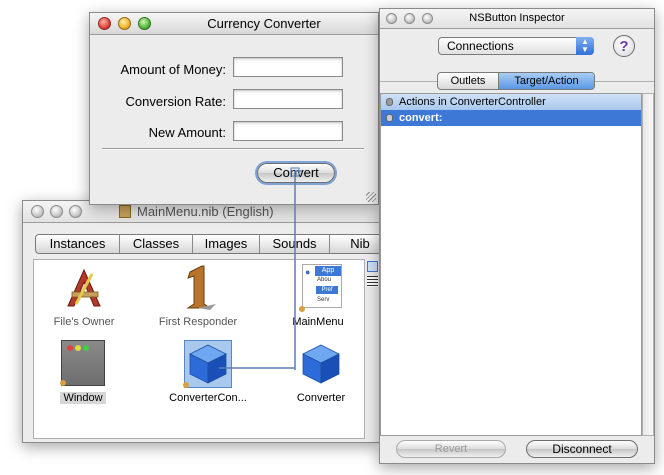  What do you see at coordinates (201, 287) in the screenshot?
I see `number-one-icon` at bounding box center [201, 287].